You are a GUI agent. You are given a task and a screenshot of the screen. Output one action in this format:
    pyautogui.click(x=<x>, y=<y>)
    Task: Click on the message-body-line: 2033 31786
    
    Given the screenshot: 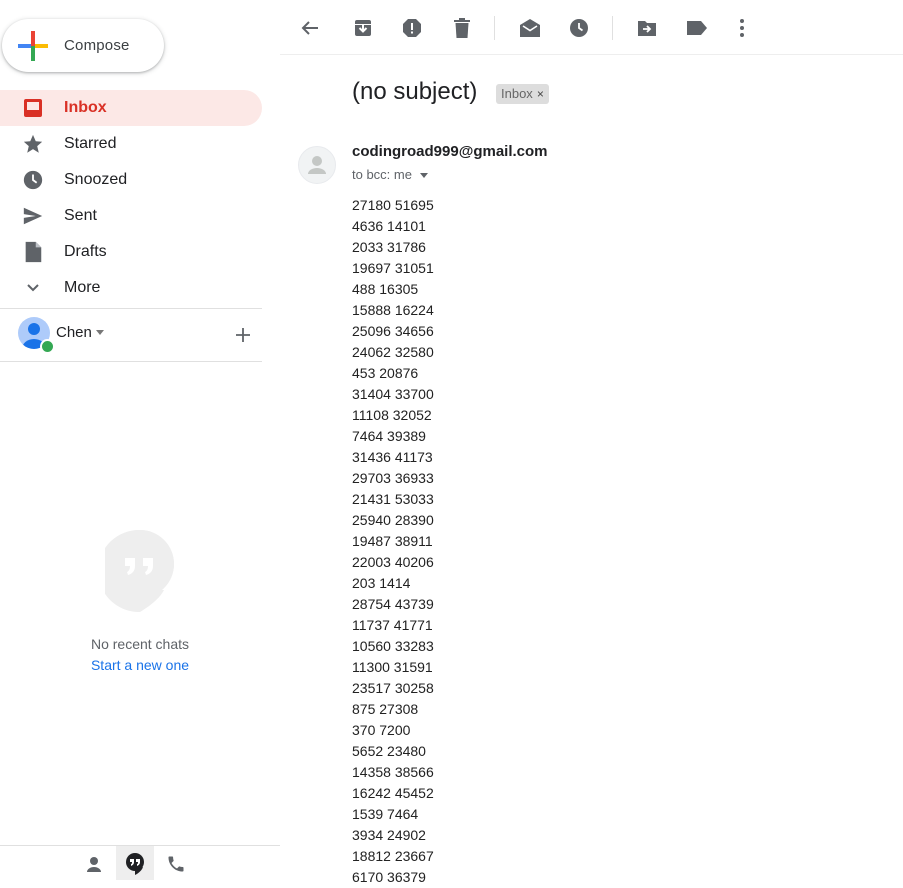 What is the action you would take?
    pyautogui.click(x=389, y=247)
    